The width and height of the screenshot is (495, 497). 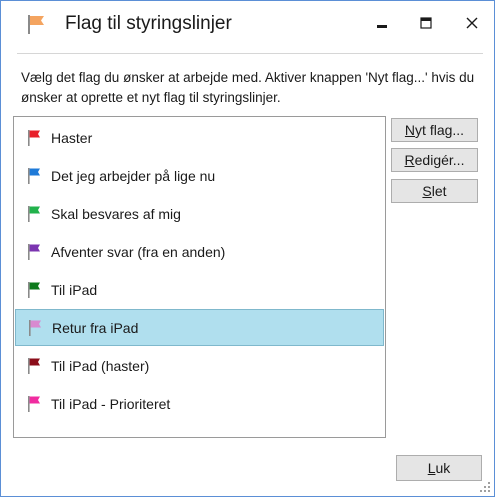 What do you see at coordinates (111, 403) in the screenshot?
I see `flag-label: Til iPad - Prioriteret` at bounding box center [111, 403].